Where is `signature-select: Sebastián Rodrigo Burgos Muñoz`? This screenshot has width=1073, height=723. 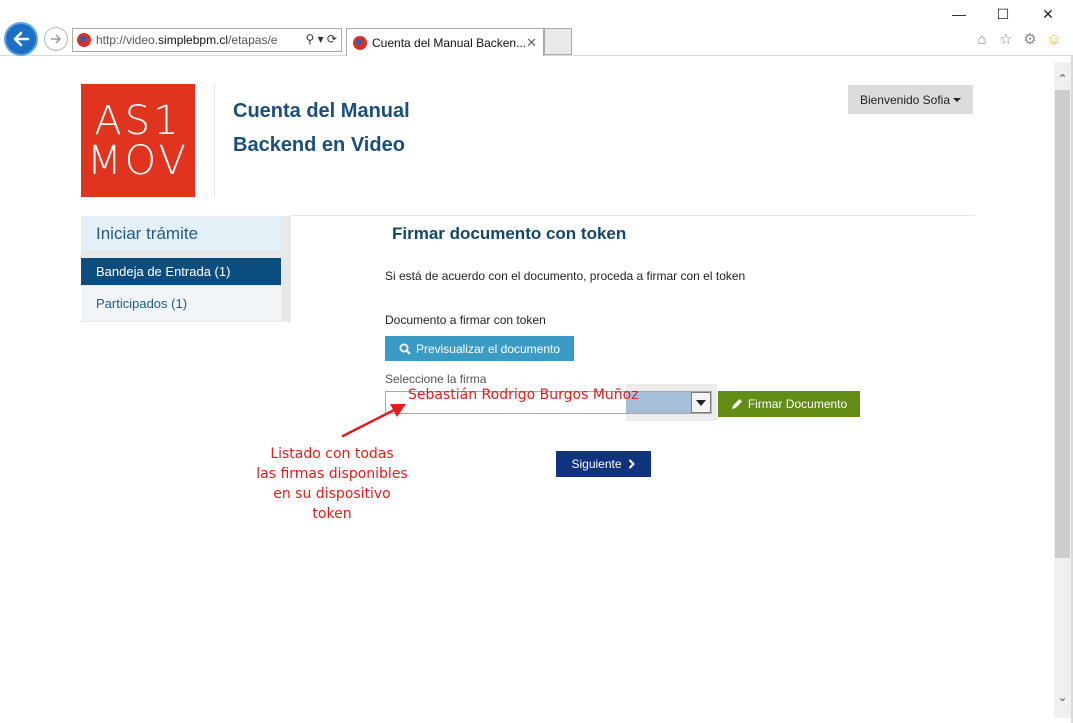
signature-select: Sebastián Rodrigo Burgos Muñoz is located at coordinates (551, 402).